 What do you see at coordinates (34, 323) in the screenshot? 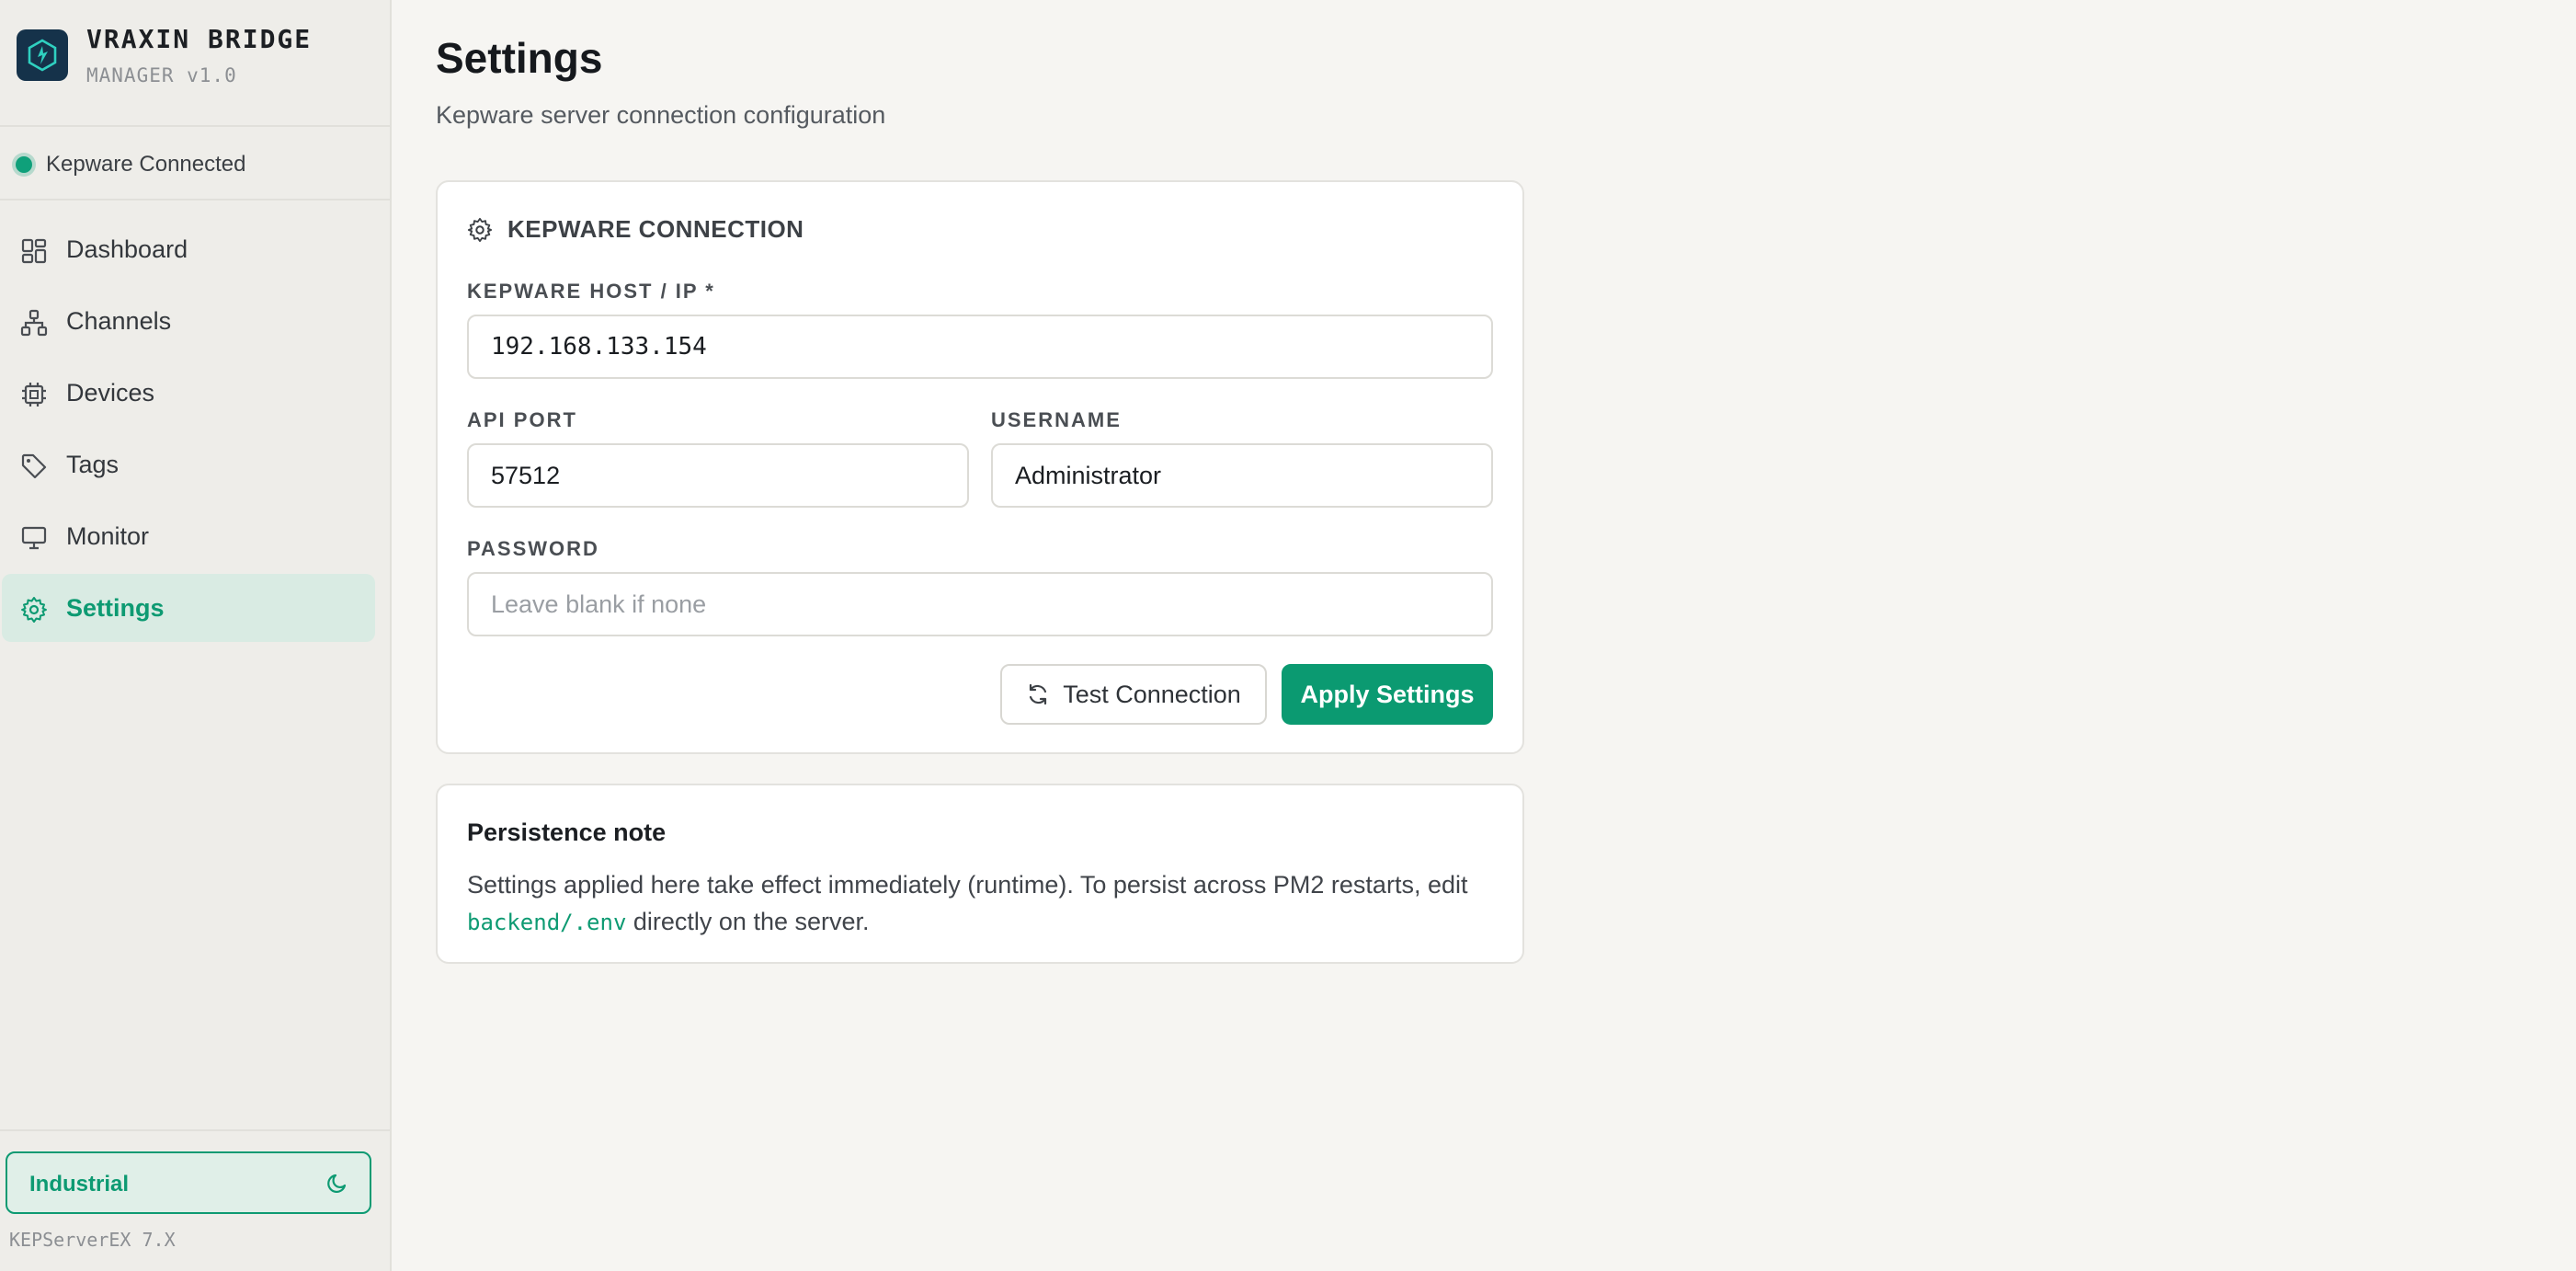
I see `network-icon` at bounding box center [34, 323].